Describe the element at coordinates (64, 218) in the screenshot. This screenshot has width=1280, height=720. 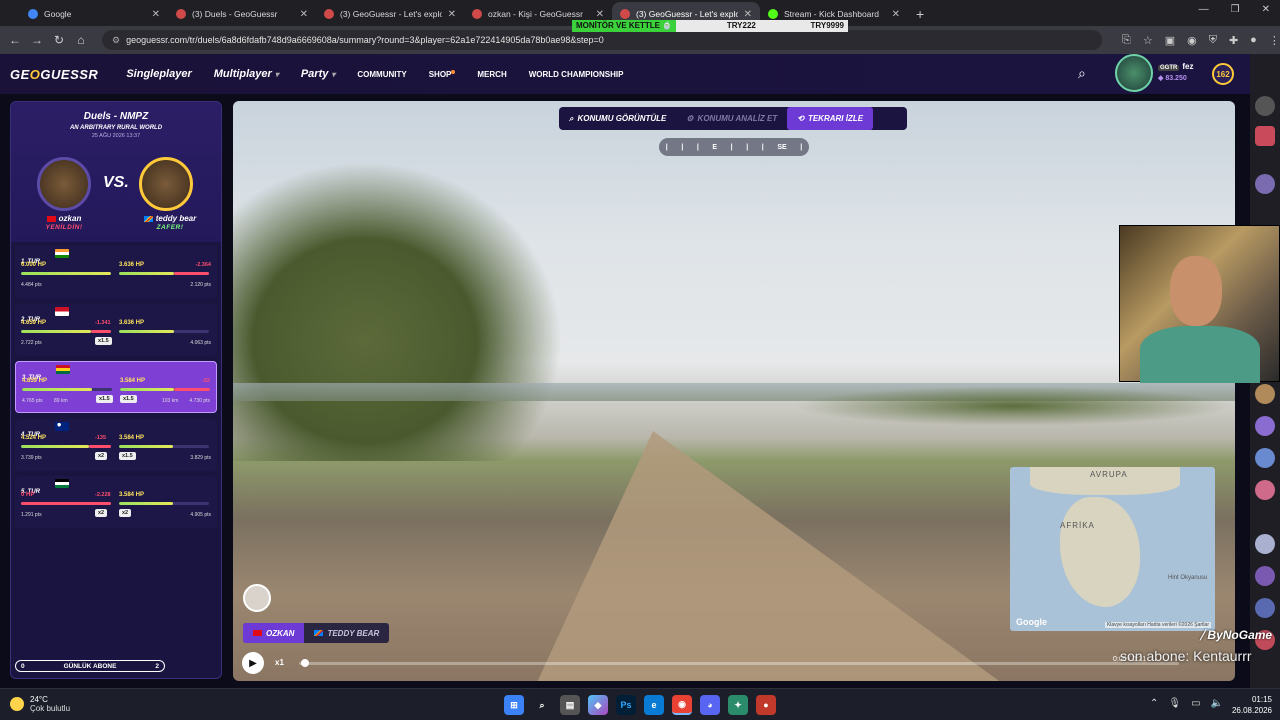
I see `player1-name: ozkan` at that location.